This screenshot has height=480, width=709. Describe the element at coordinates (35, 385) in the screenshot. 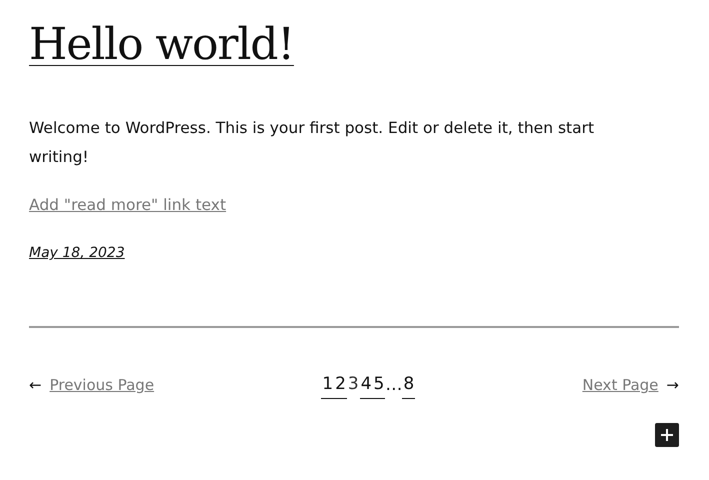

I see `left-arrow-icon: ←` at that location.